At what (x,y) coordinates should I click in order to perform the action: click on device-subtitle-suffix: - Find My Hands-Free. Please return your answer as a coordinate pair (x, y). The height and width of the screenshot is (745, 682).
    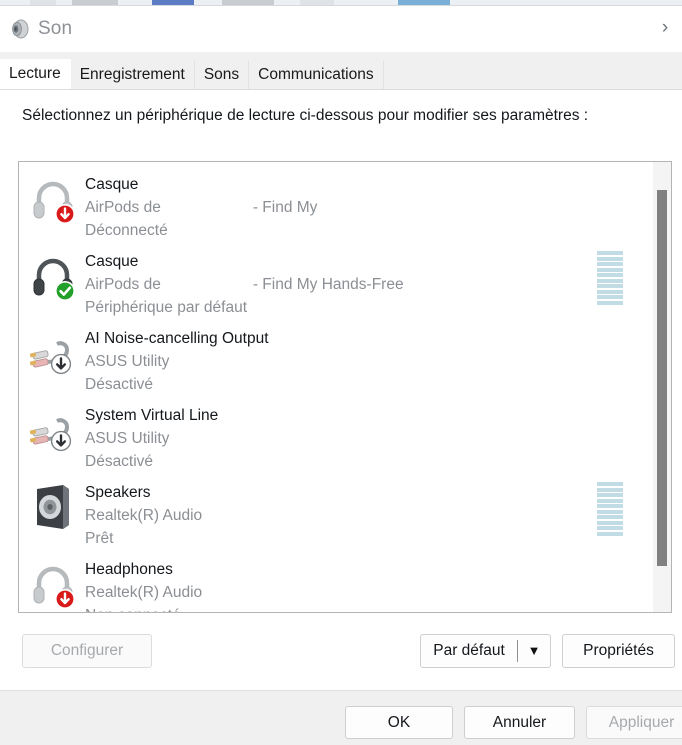
    Looking at the image, I should click on (328, 284).